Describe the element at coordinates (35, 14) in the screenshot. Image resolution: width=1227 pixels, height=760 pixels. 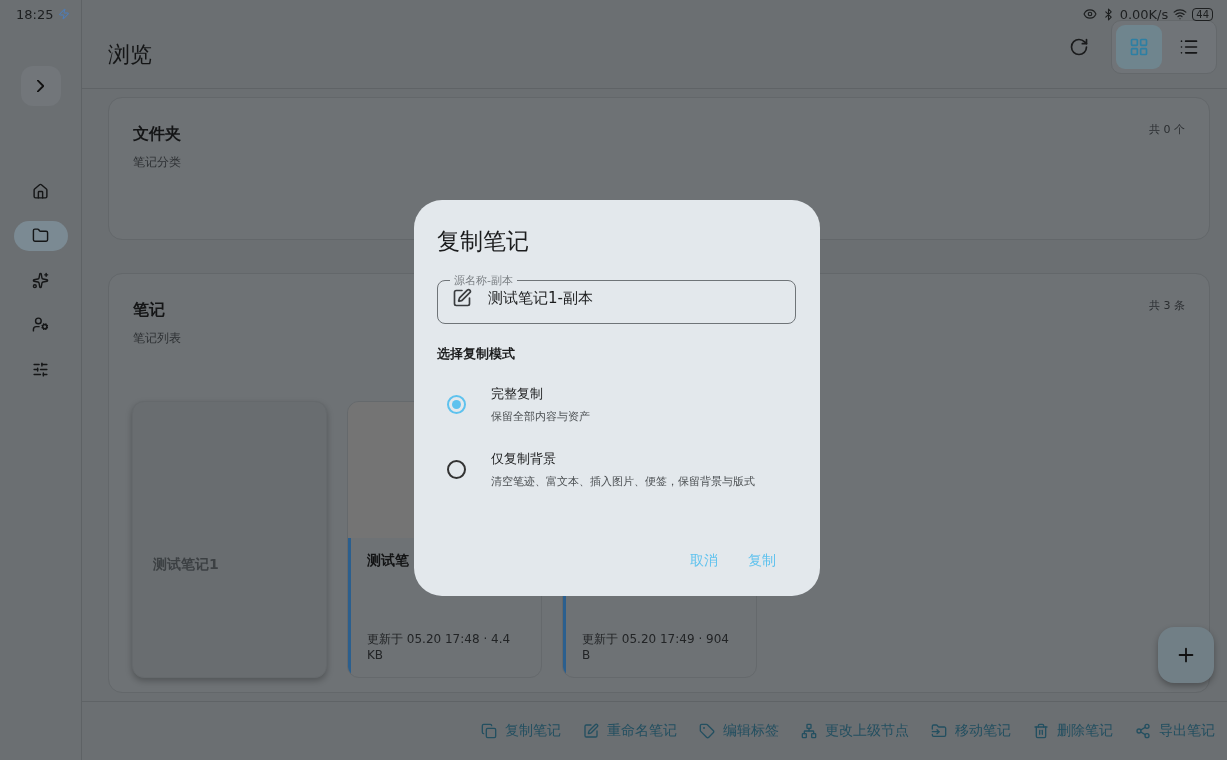
I see `clock: 18:25` at that location.